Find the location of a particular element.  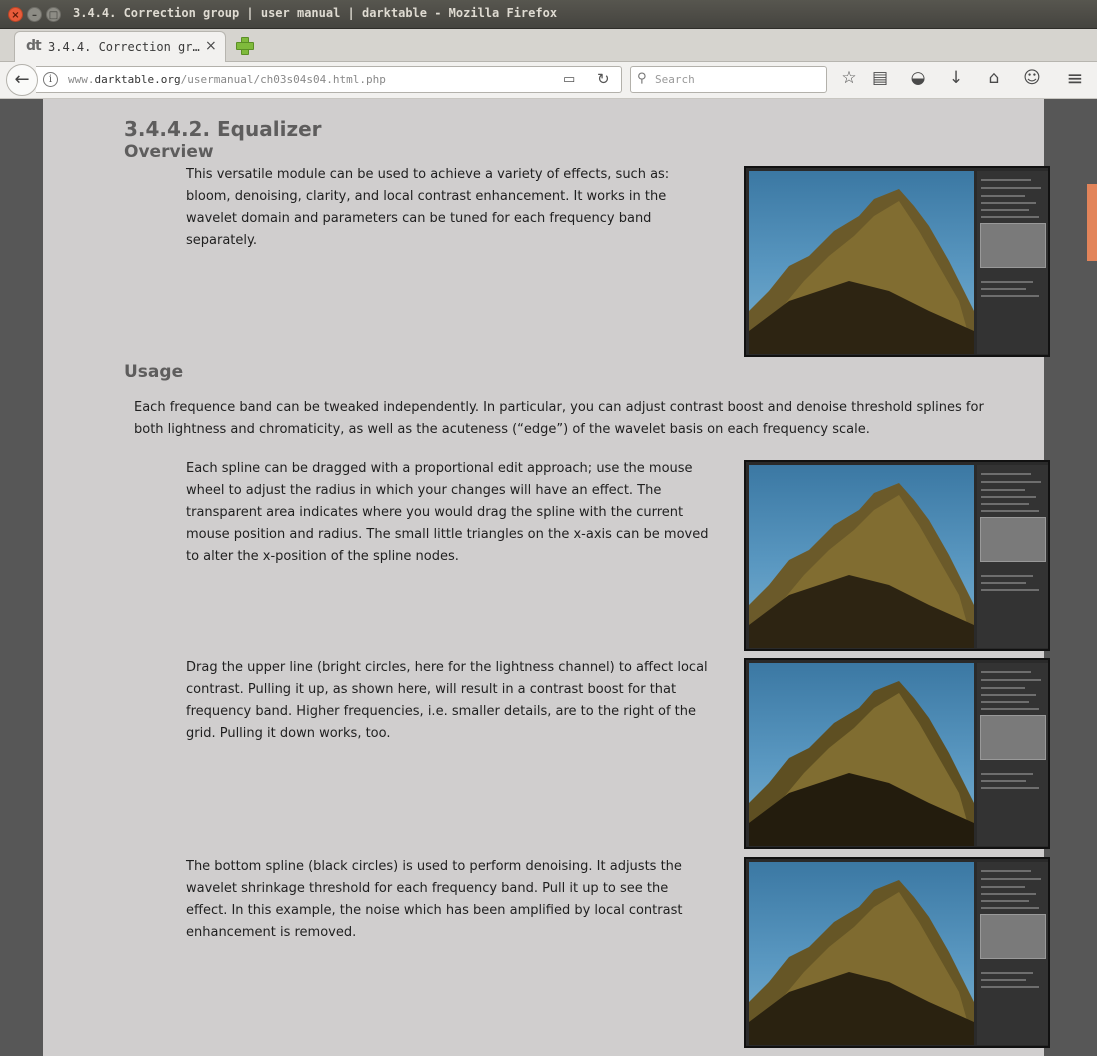

darktable-favicon-icon: dt is located at coordinates (34, 46).